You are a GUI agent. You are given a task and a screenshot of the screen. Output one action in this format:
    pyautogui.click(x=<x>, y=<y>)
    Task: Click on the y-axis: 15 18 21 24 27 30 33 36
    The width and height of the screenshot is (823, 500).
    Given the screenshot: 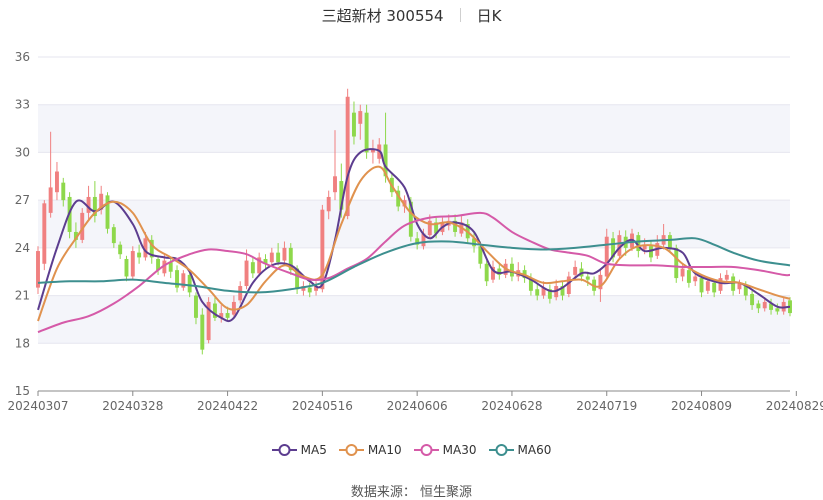 What is the action you would take?
    pyautogui.click(x=22, y=224)
    